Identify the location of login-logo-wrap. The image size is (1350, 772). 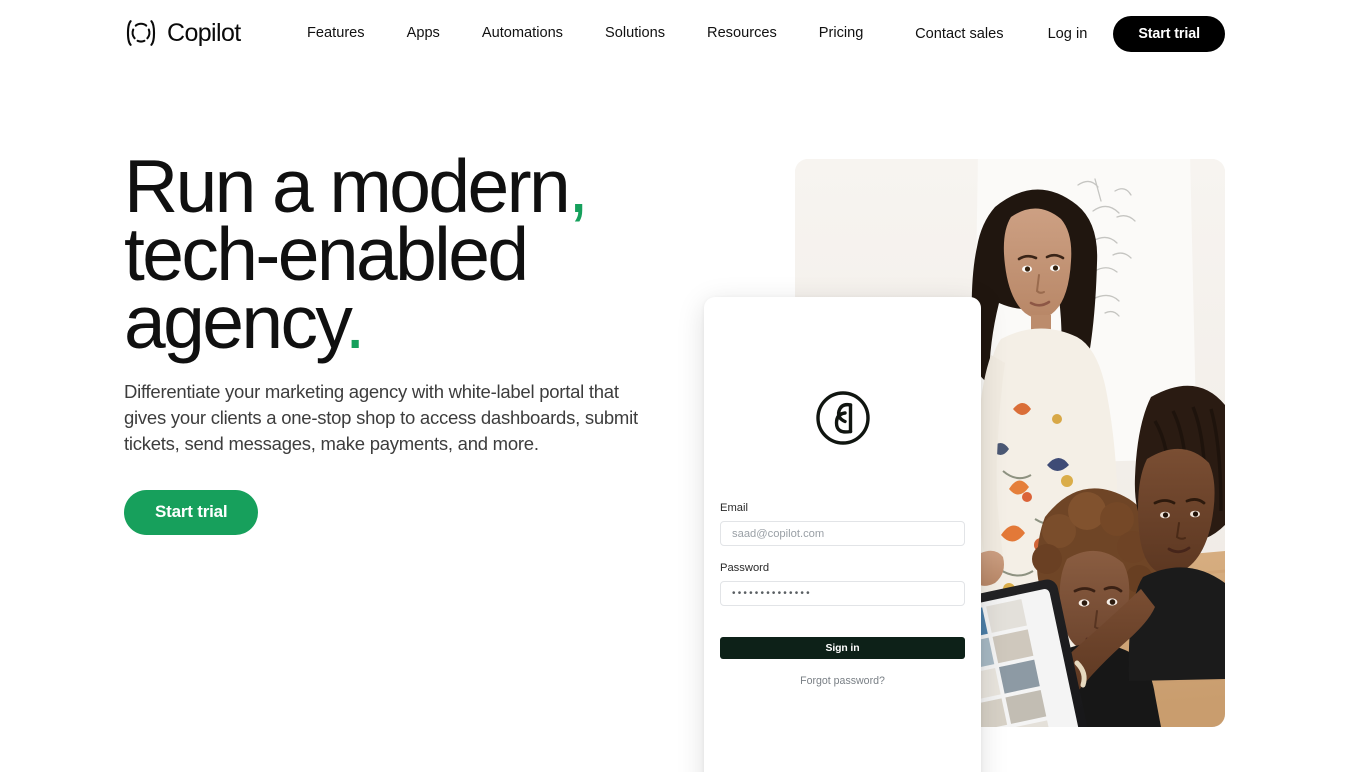
(842, 418).